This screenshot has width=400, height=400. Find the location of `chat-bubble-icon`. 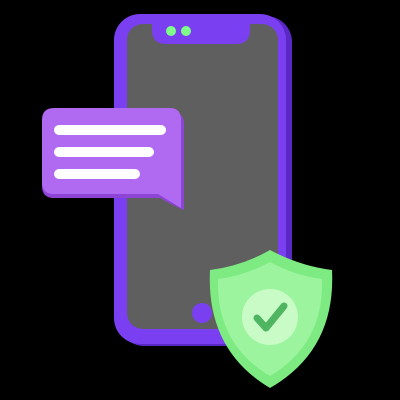

chat-bubble-icon is located at coordinates (113, 159).